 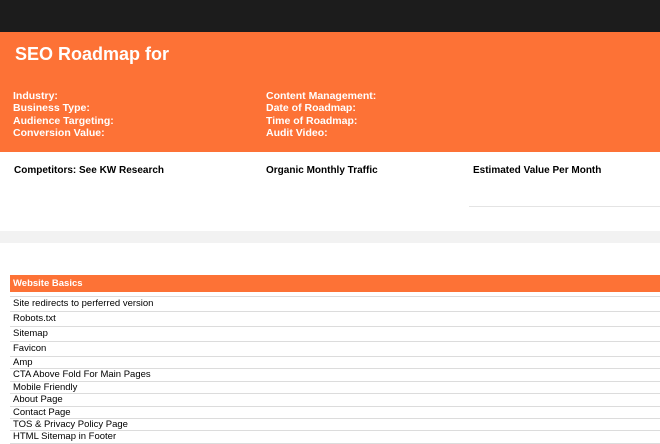 What do you see at coordinates (564, 206) in the screenshot?
I see `value-underline` at bounding box center [564, 206].